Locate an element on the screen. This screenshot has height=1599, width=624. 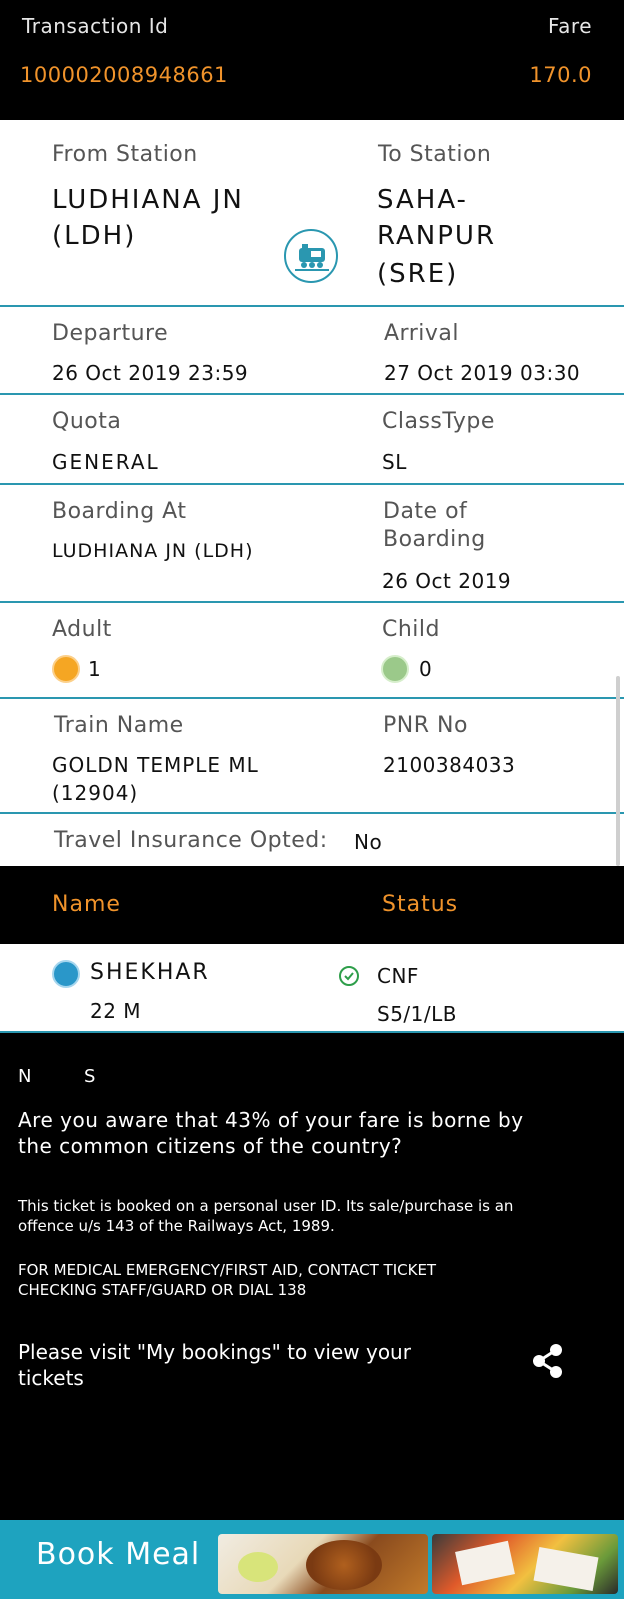
from-station-code: (LDH) is located at coordinates (94, 236).